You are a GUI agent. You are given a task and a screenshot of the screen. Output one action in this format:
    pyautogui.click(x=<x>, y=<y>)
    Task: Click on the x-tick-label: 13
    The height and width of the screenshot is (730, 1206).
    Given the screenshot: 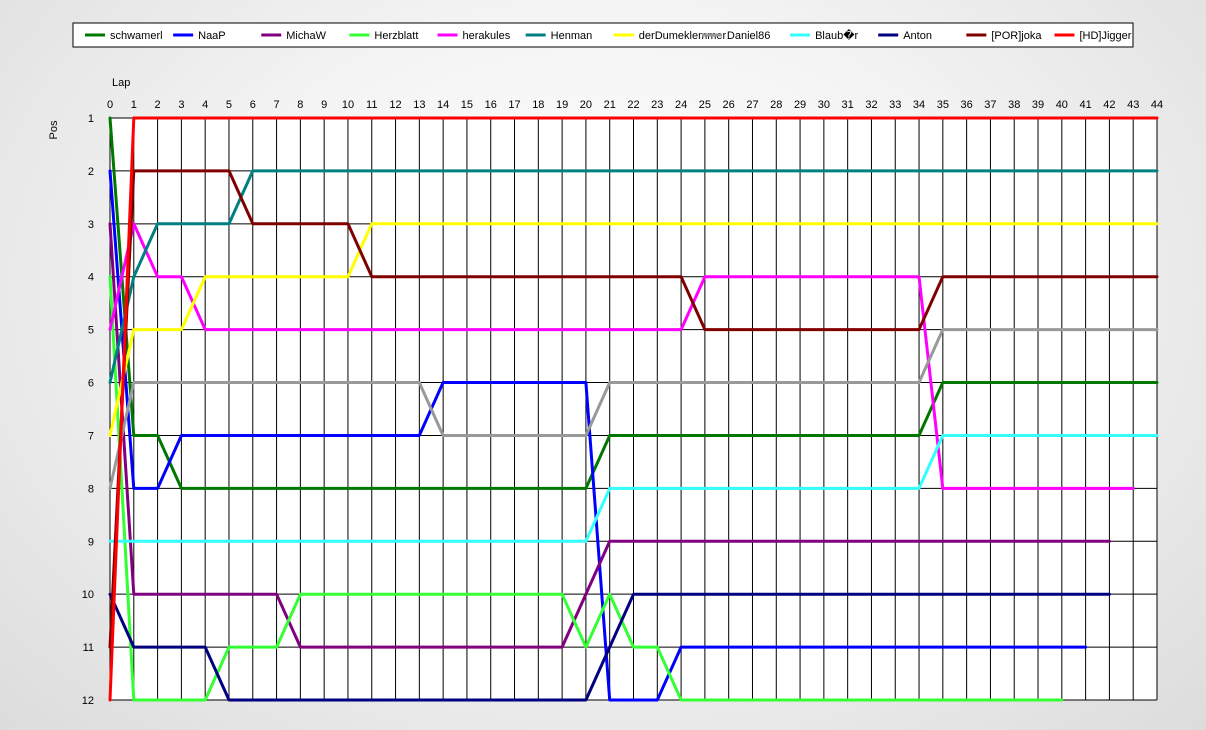 What is the action you would take?
    pyautogui.click(x=419, y=105)
    